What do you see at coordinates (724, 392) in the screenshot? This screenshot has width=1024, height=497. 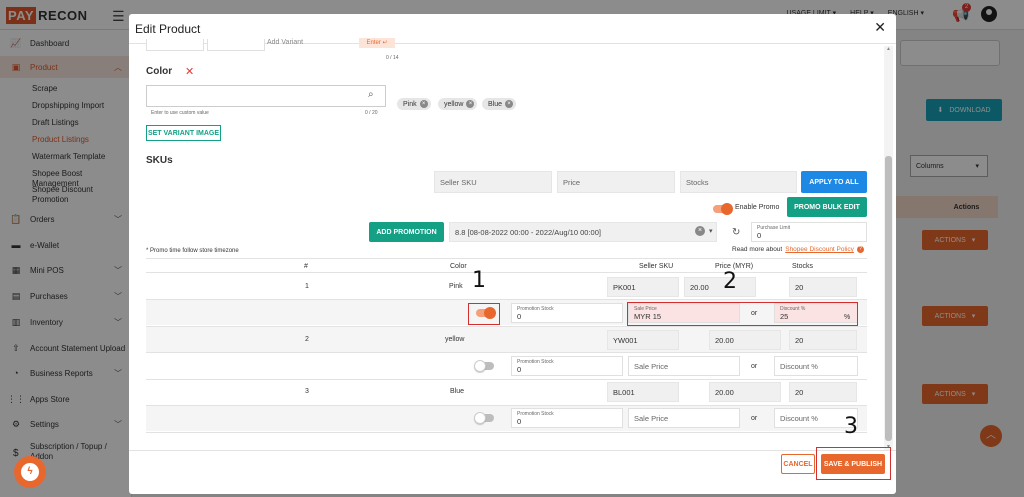 I see `field-value: 20.00` at bounding box center [724, 392].